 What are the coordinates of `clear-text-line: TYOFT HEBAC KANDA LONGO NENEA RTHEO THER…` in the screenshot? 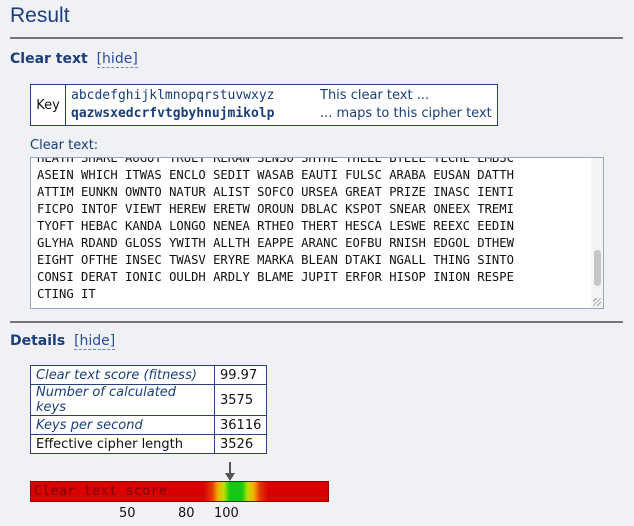 It's located at (275, 226).